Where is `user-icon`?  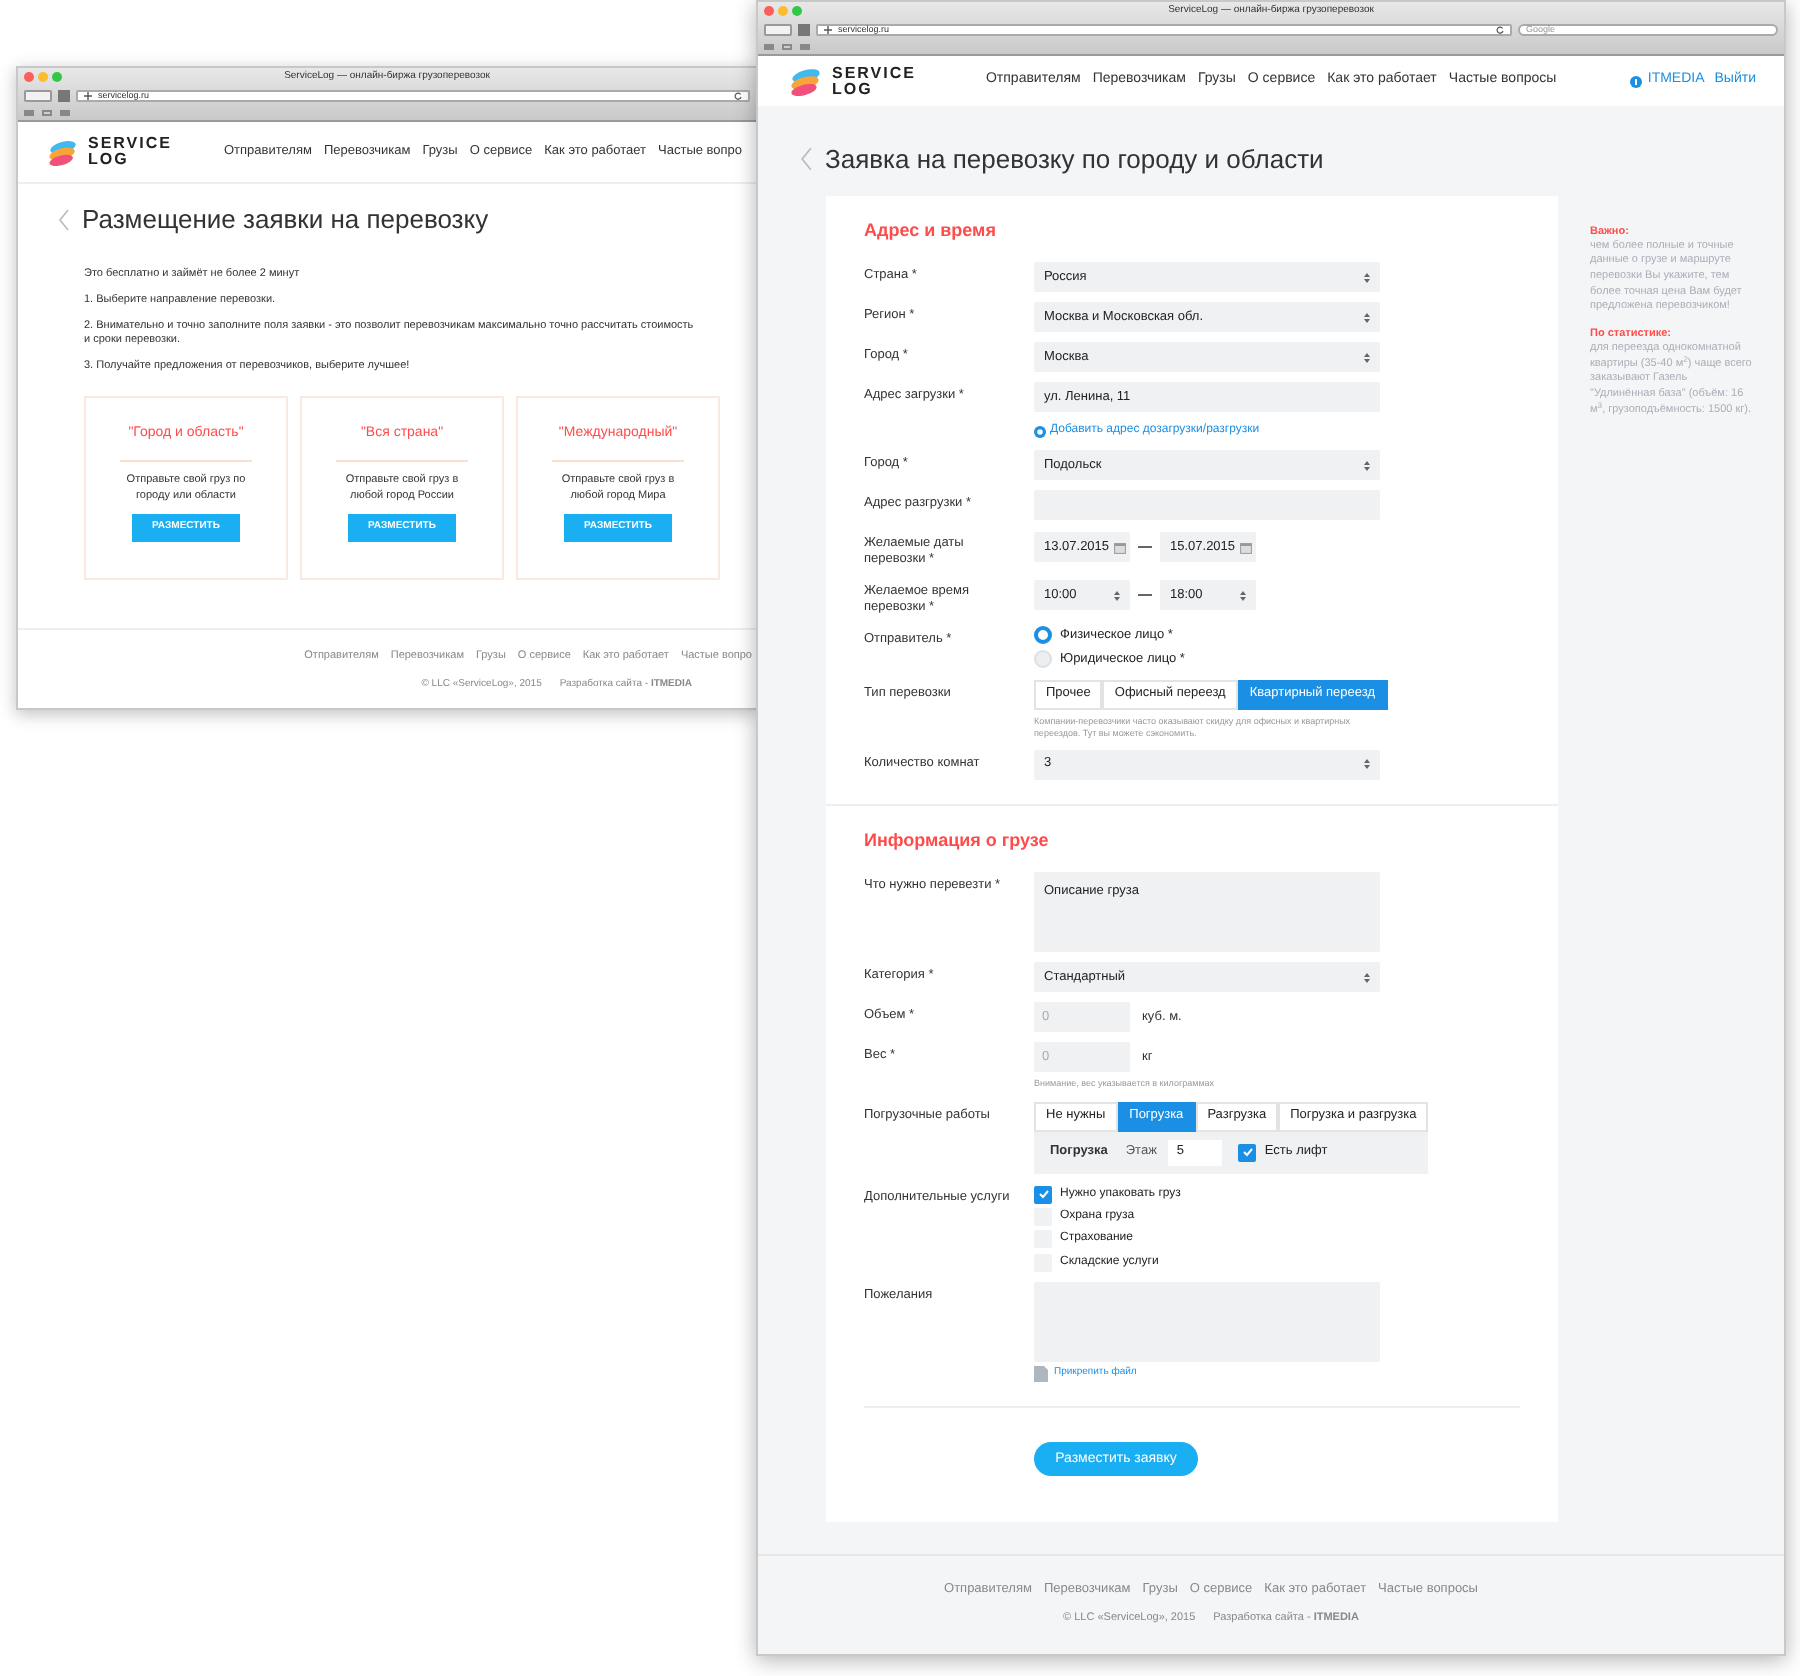 user-icon is located at coordinates (1635, 81).